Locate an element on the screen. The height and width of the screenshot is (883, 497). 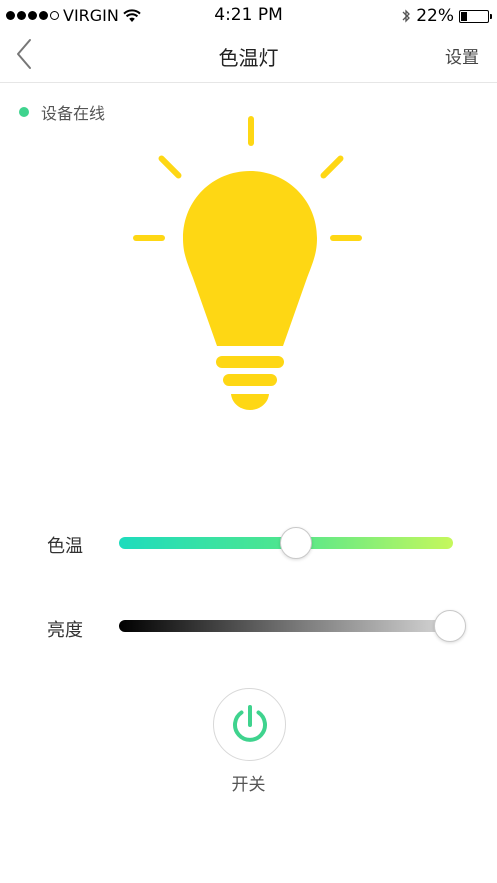
brightness-slider-thumb is located at coordinates (450, 626).